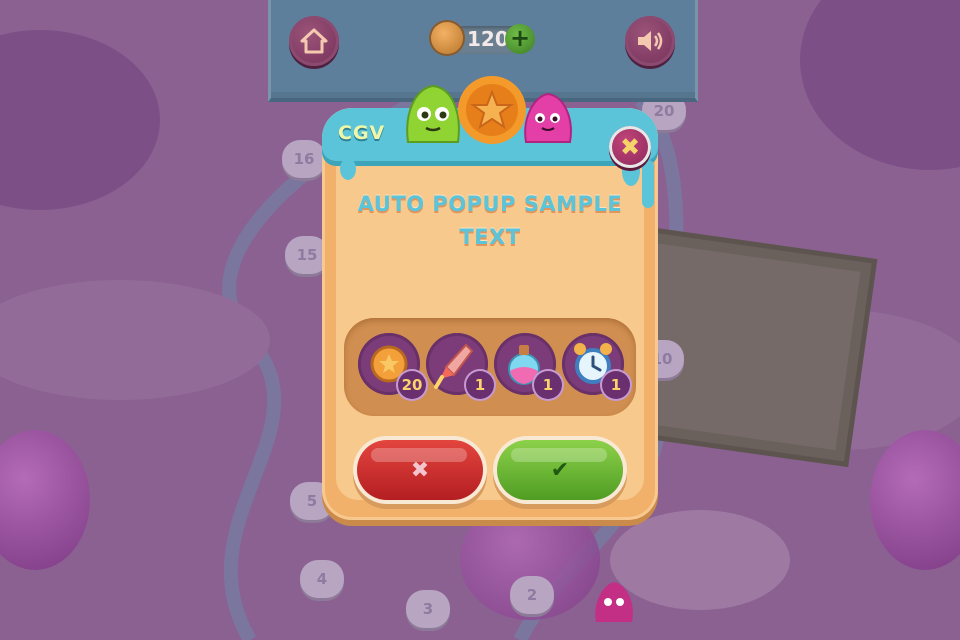 This screenshot has width=960, height=640. Describe the element at coordinates (490, 221) in the screenshot. I see `popup-title: AUTO POPUP SAMPLE TEXT` at that location.